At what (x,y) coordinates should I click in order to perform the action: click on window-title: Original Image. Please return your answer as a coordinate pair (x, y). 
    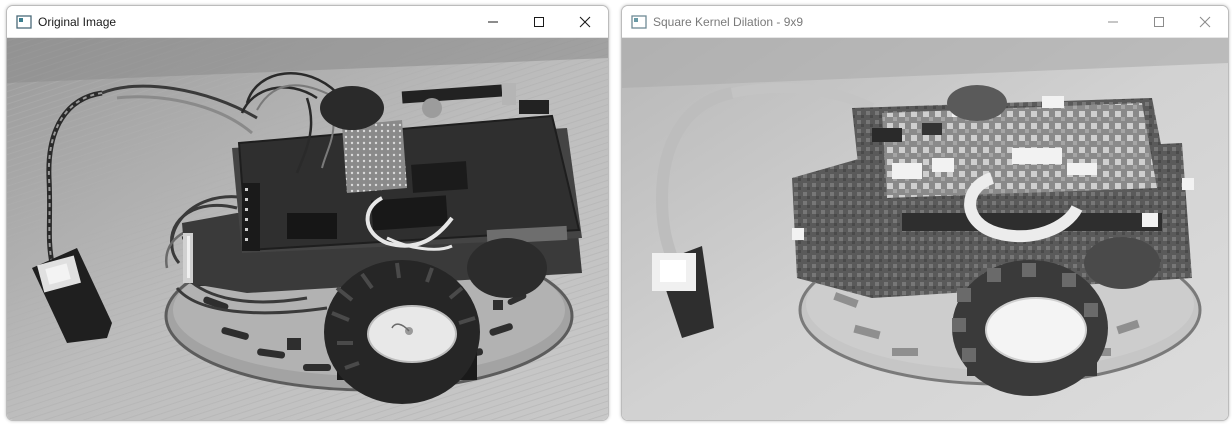
    Looking at the image, I should click on (77, 21).